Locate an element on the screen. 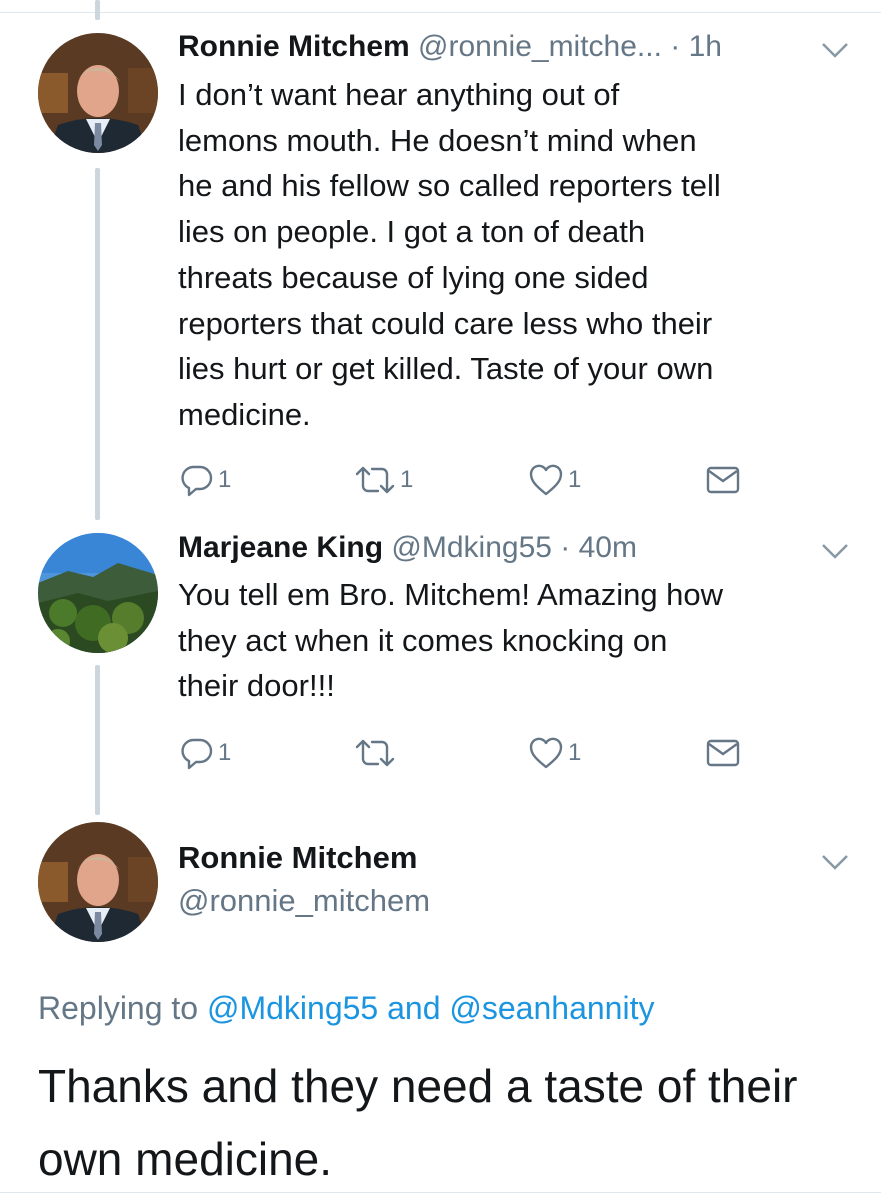 This screenshot has width=881, height=1200. tweet1-retweet-count: 1 is located at coordinates (407, 479).